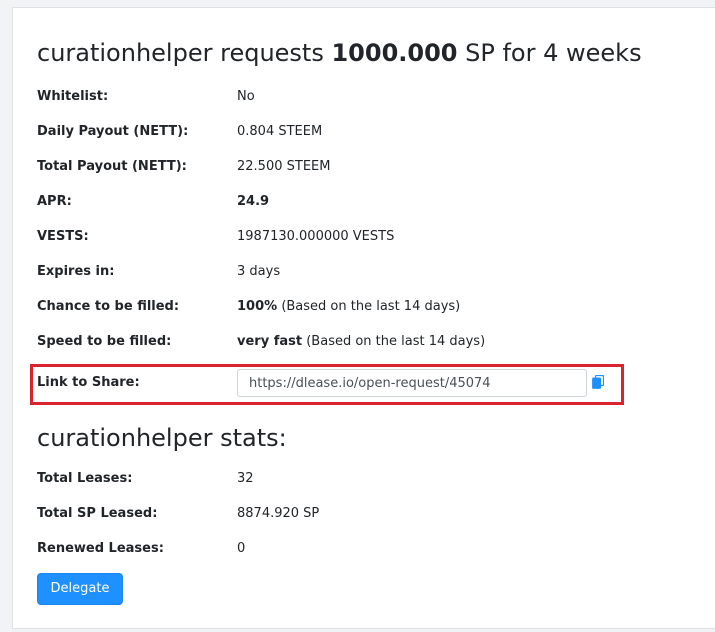 The width and height of the screenshot is (715, 632). Describe the element at coordinates (257, 306) in the screenshot. I see `chance-percent: 100%` at that location.